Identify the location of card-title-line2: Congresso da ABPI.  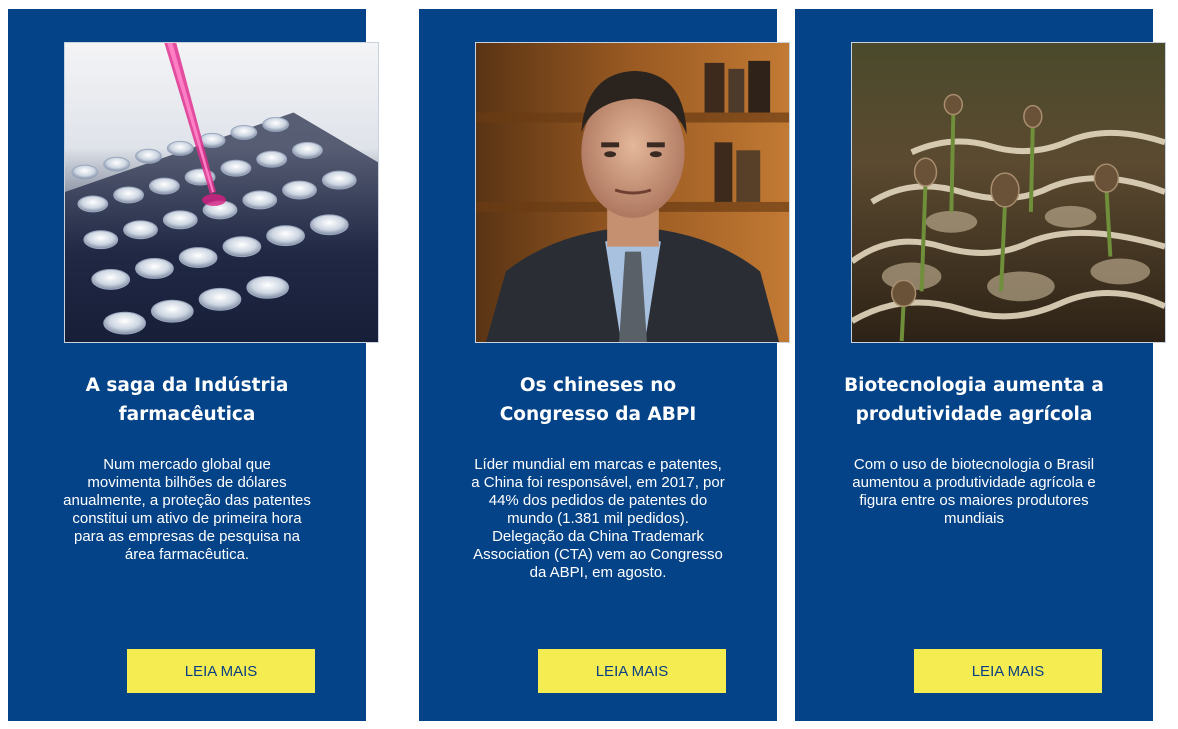
(598, 414).